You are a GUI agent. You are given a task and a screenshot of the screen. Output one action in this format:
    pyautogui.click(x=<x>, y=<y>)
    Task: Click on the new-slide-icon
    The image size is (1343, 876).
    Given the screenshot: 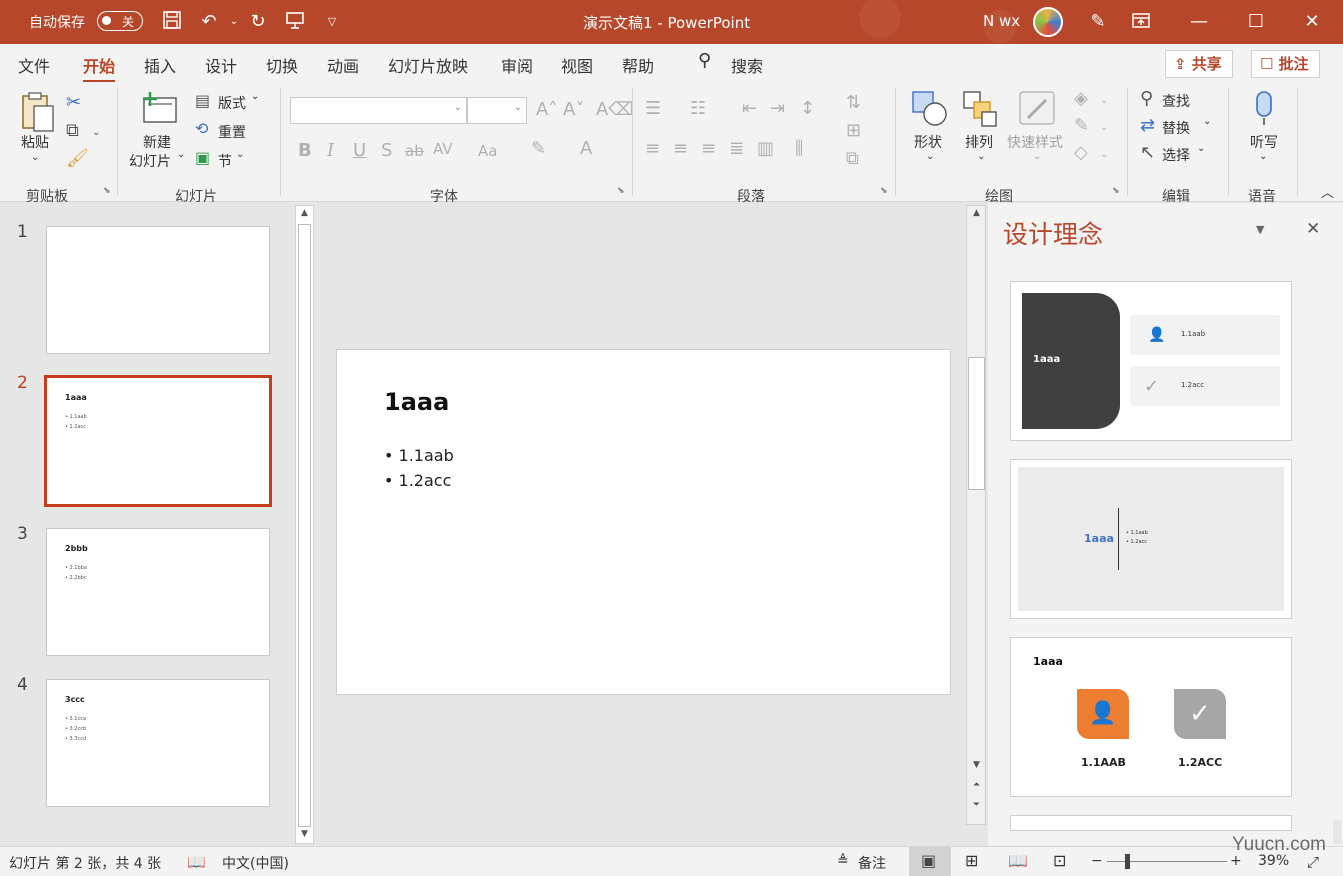 What is the action you would take?
    pyautogui.click(x=158, y=110)
    